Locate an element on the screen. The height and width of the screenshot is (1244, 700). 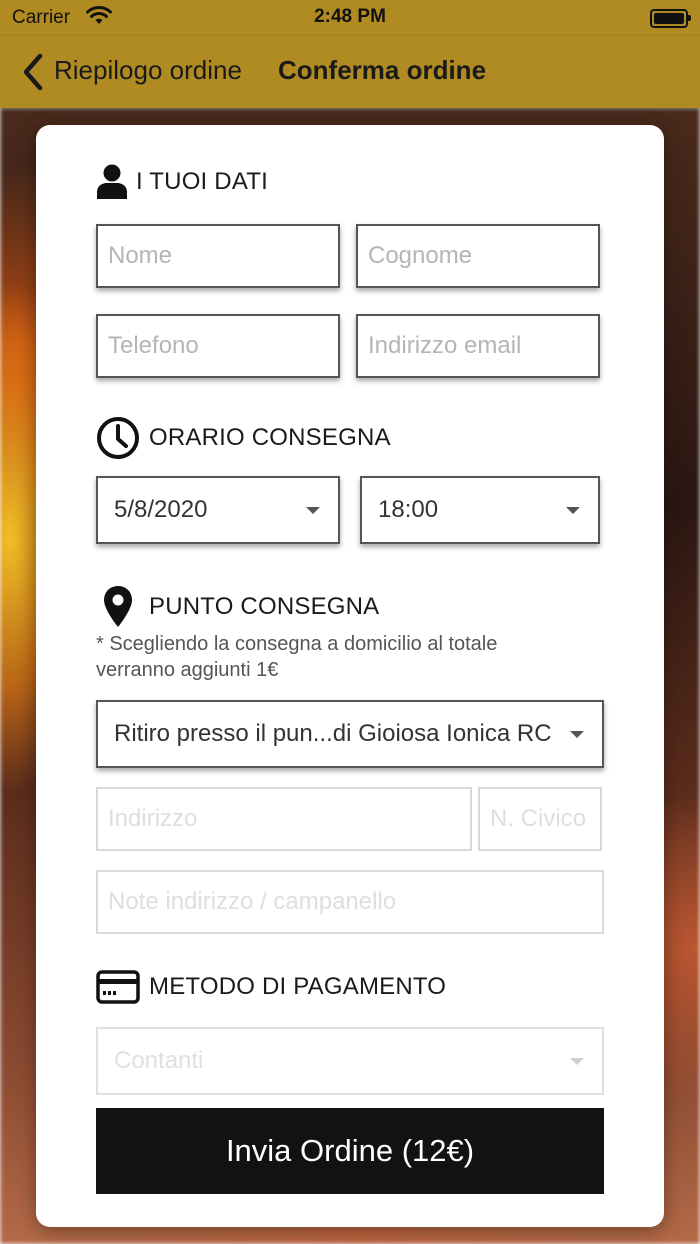
phone-field: Telefono is located at coordinates (218, 346).